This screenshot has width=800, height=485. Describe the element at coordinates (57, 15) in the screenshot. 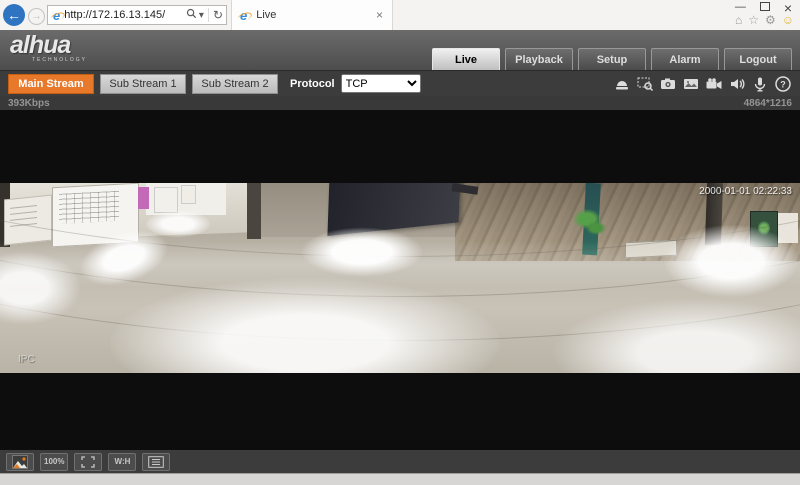

I see `ie-icon: e` at that location.